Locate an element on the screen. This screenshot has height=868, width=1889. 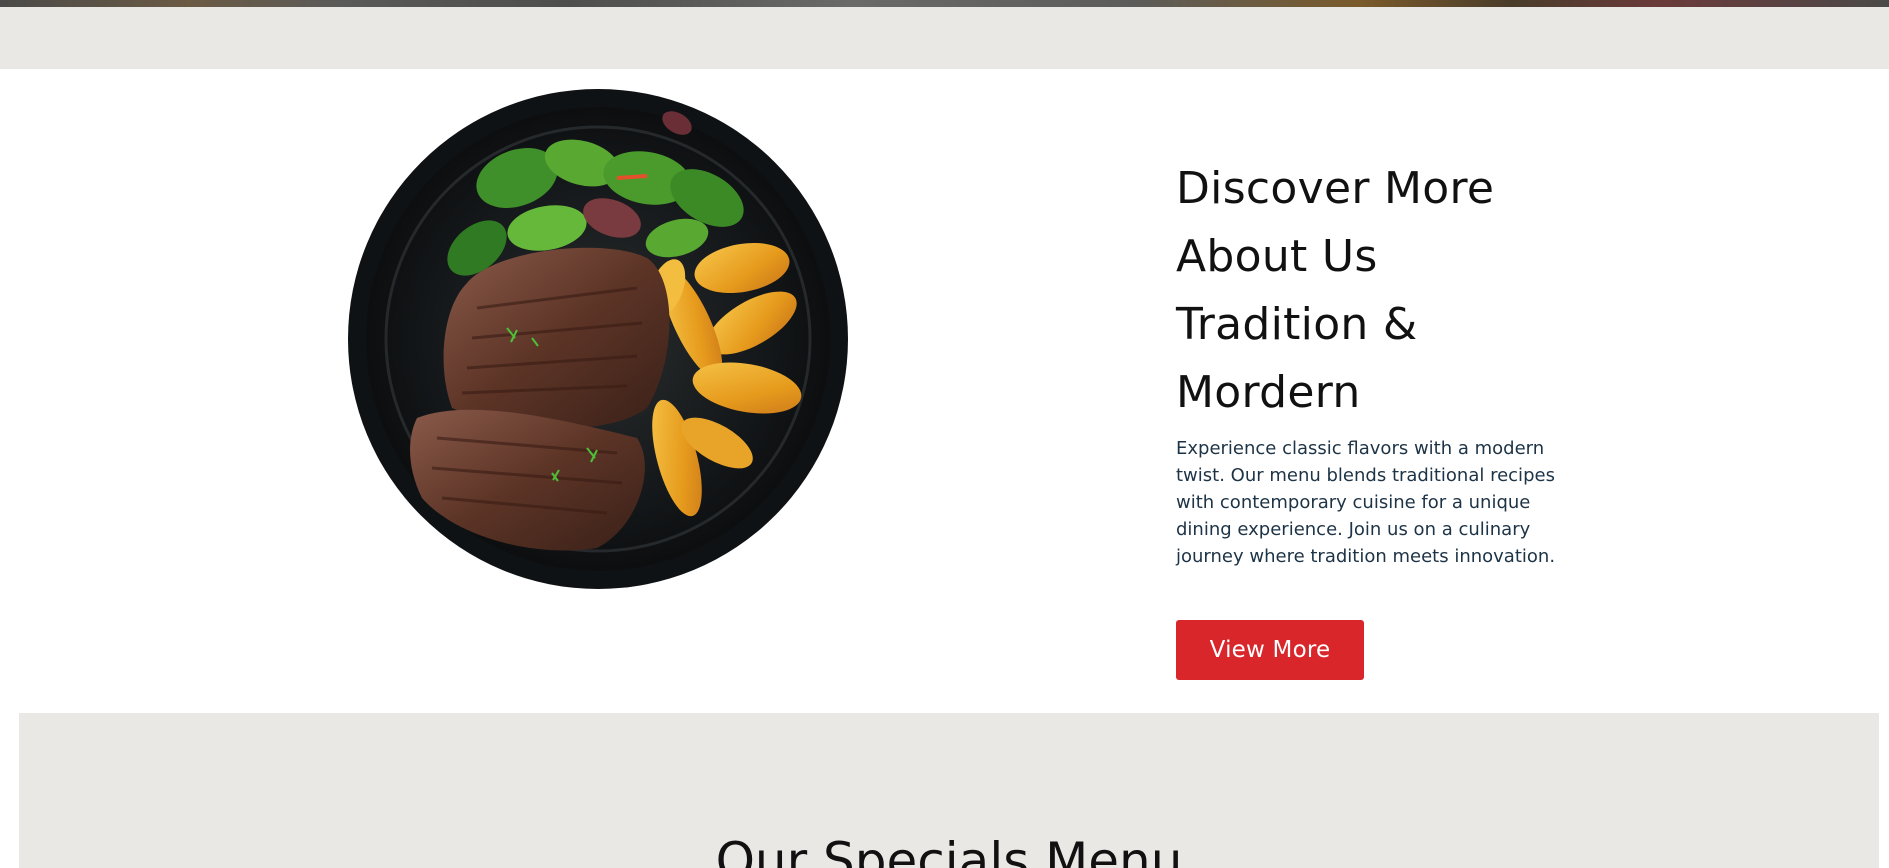
view-more-button: View More is located at coordinates (1270, 650).